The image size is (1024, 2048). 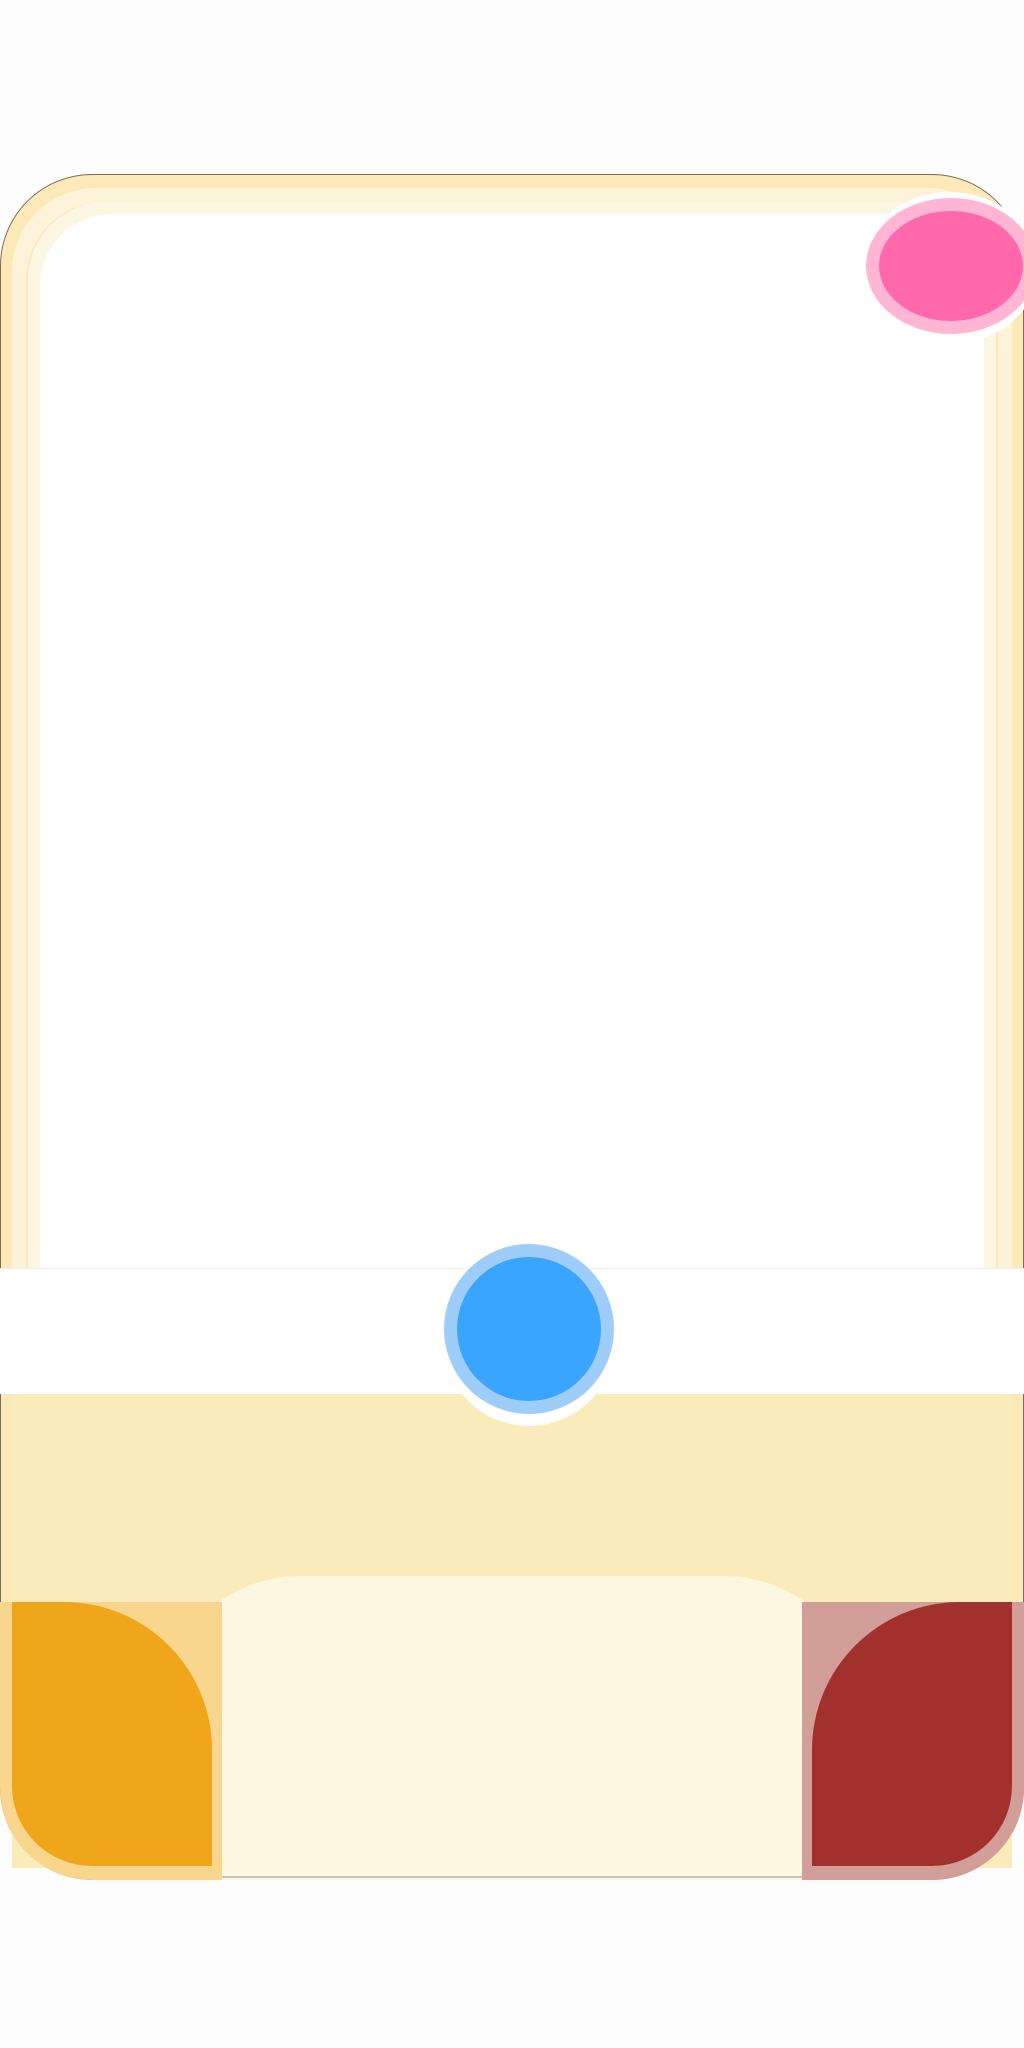 What do you see at coordinates (529, 1329) in the screenshot?
I see `blue-puck-icon` at bounding box center [529, 1329].